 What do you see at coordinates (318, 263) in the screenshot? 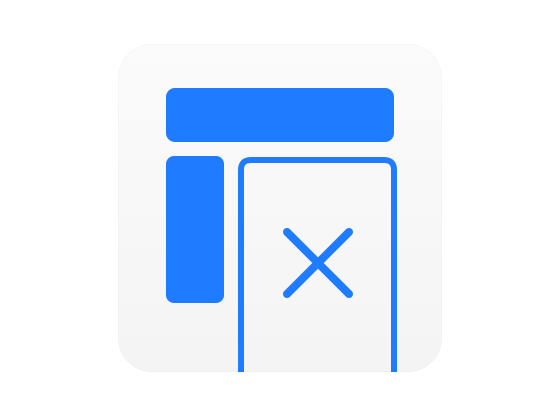
I see `close-x-icon` at bounding box center [318, 263].